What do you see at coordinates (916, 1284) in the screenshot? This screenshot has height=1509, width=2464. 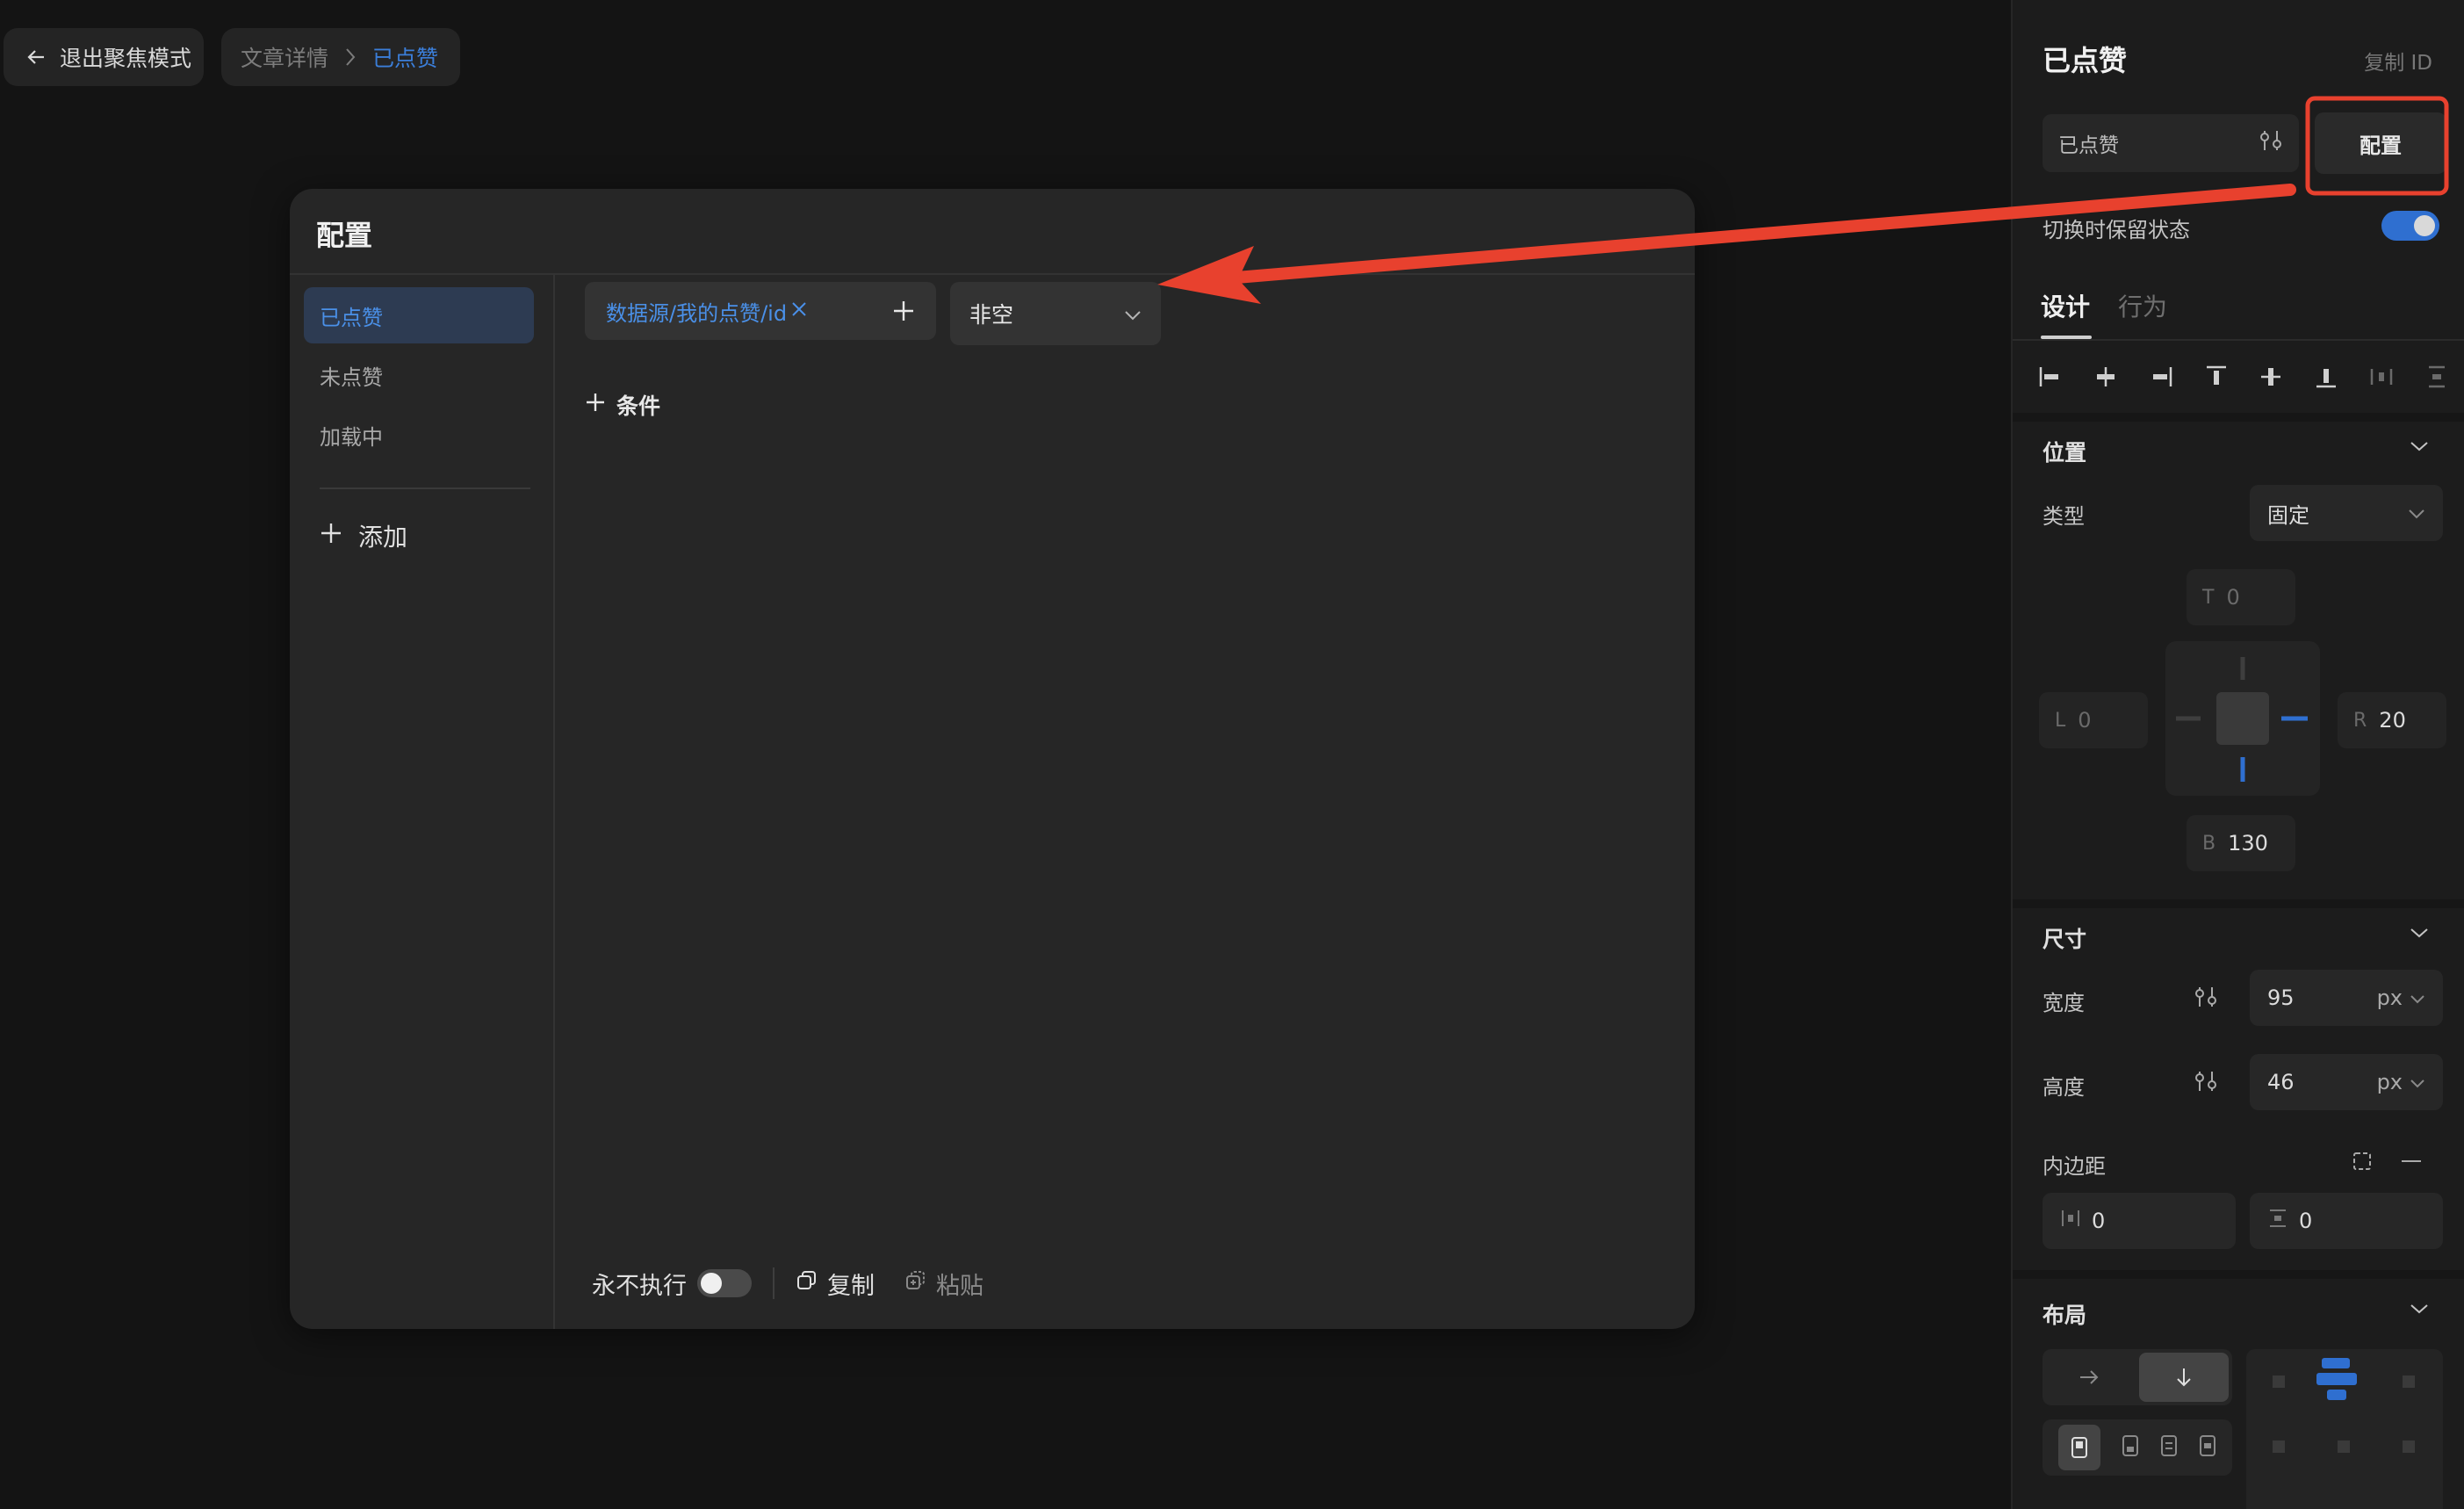 I see `paste-icon` at bounding box center [916, 1284].